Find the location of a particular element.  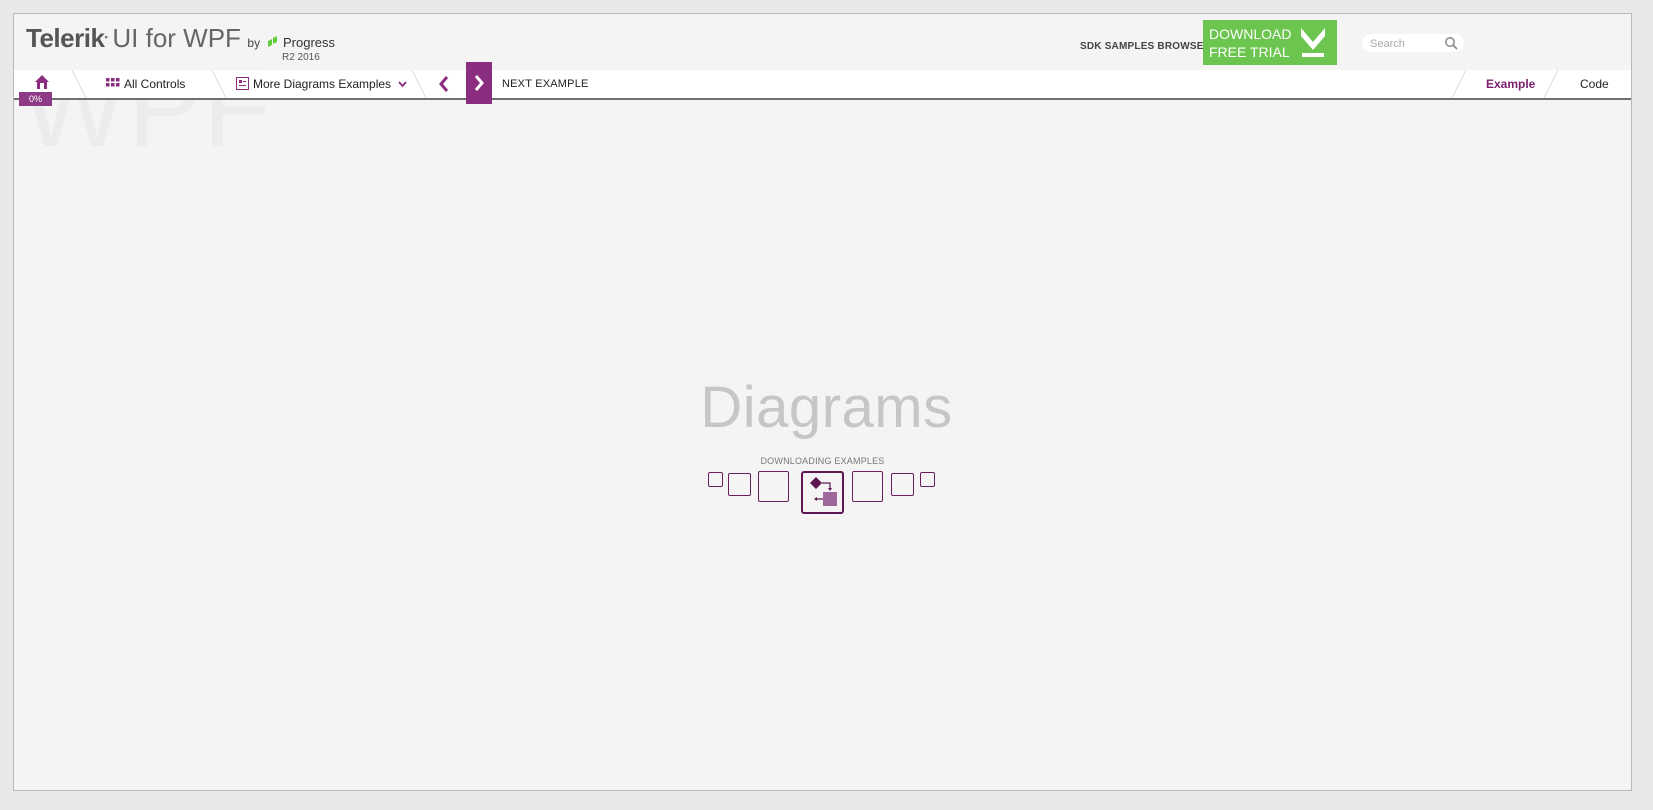

all-controls-label: All Controls is located at coordinates (155, 84).